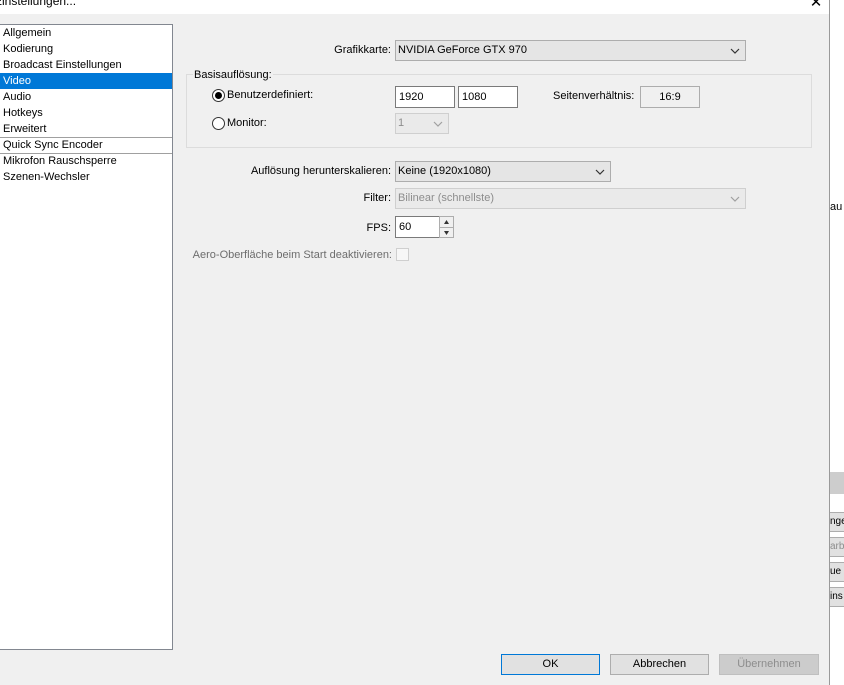  Describe the element at coordinates (86, 161) in the screenshot. I see `category-mikrofon: Mikrofon Rauschsperre` at that location.